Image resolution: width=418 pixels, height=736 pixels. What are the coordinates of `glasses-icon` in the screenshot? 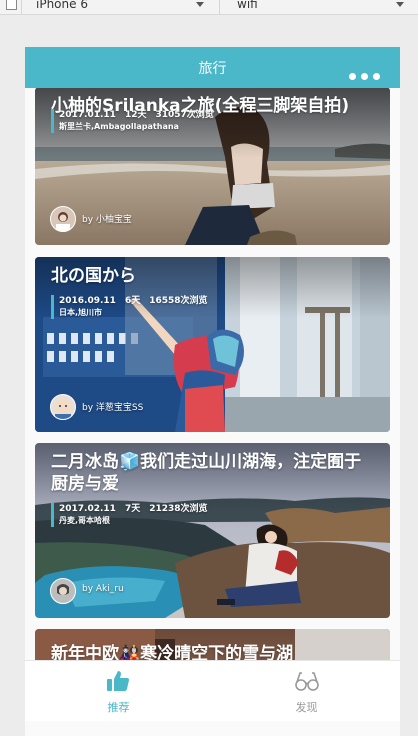 It's located at (307, 681).